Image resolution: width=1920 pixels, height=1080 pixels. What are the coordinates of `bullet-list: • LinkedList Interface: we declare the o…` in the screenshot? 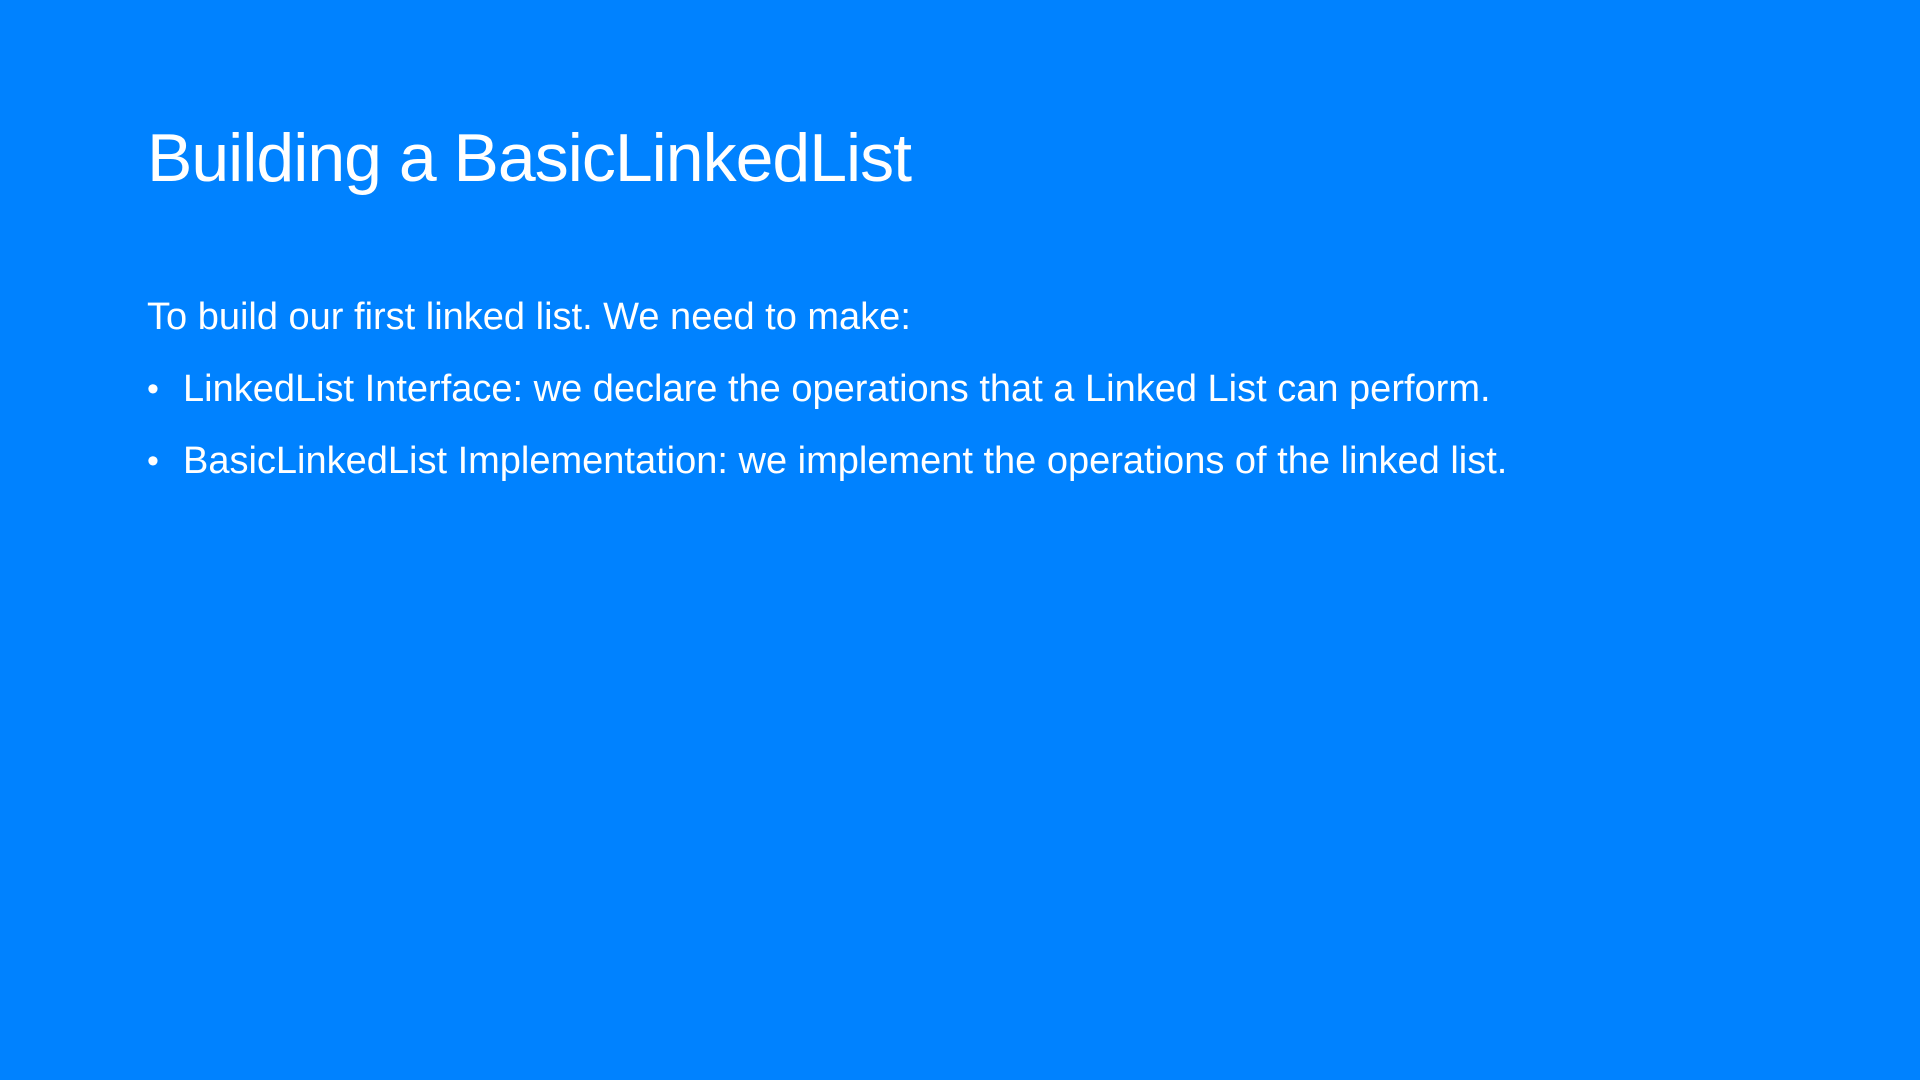 It's located at (997, 425).